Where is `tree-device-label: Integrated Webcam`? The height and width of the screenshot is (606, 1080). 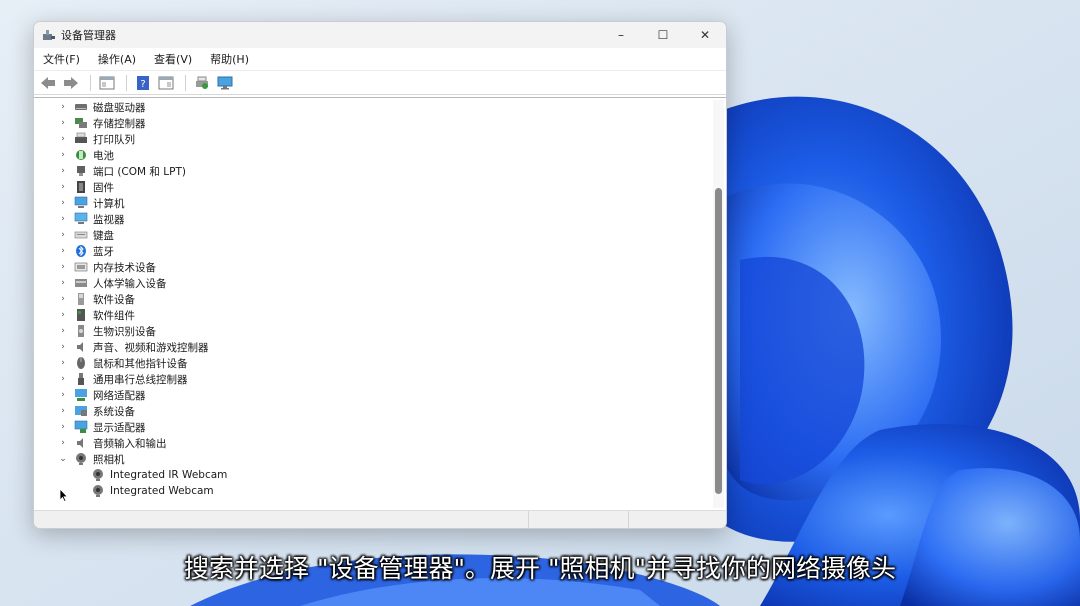 tree-device-label: Integrated Webcam is located at coordinates (162, 491).